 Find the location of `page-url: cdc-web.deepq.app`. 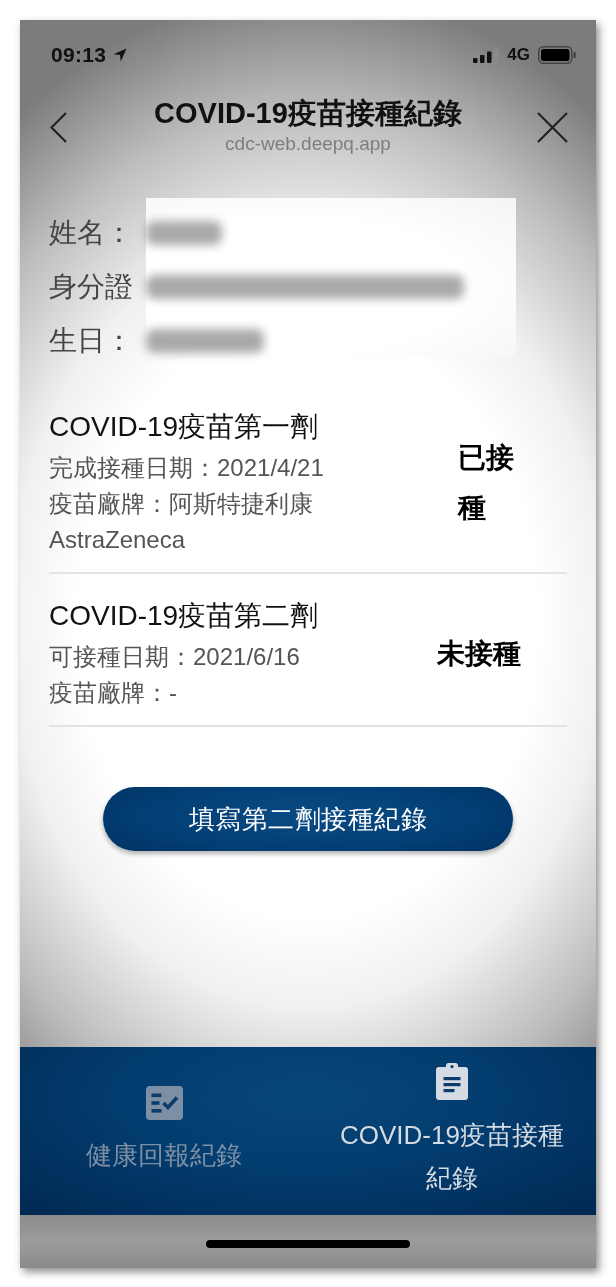

page-url: cdc-web.deepq.app is located at coordinates (308, 144).